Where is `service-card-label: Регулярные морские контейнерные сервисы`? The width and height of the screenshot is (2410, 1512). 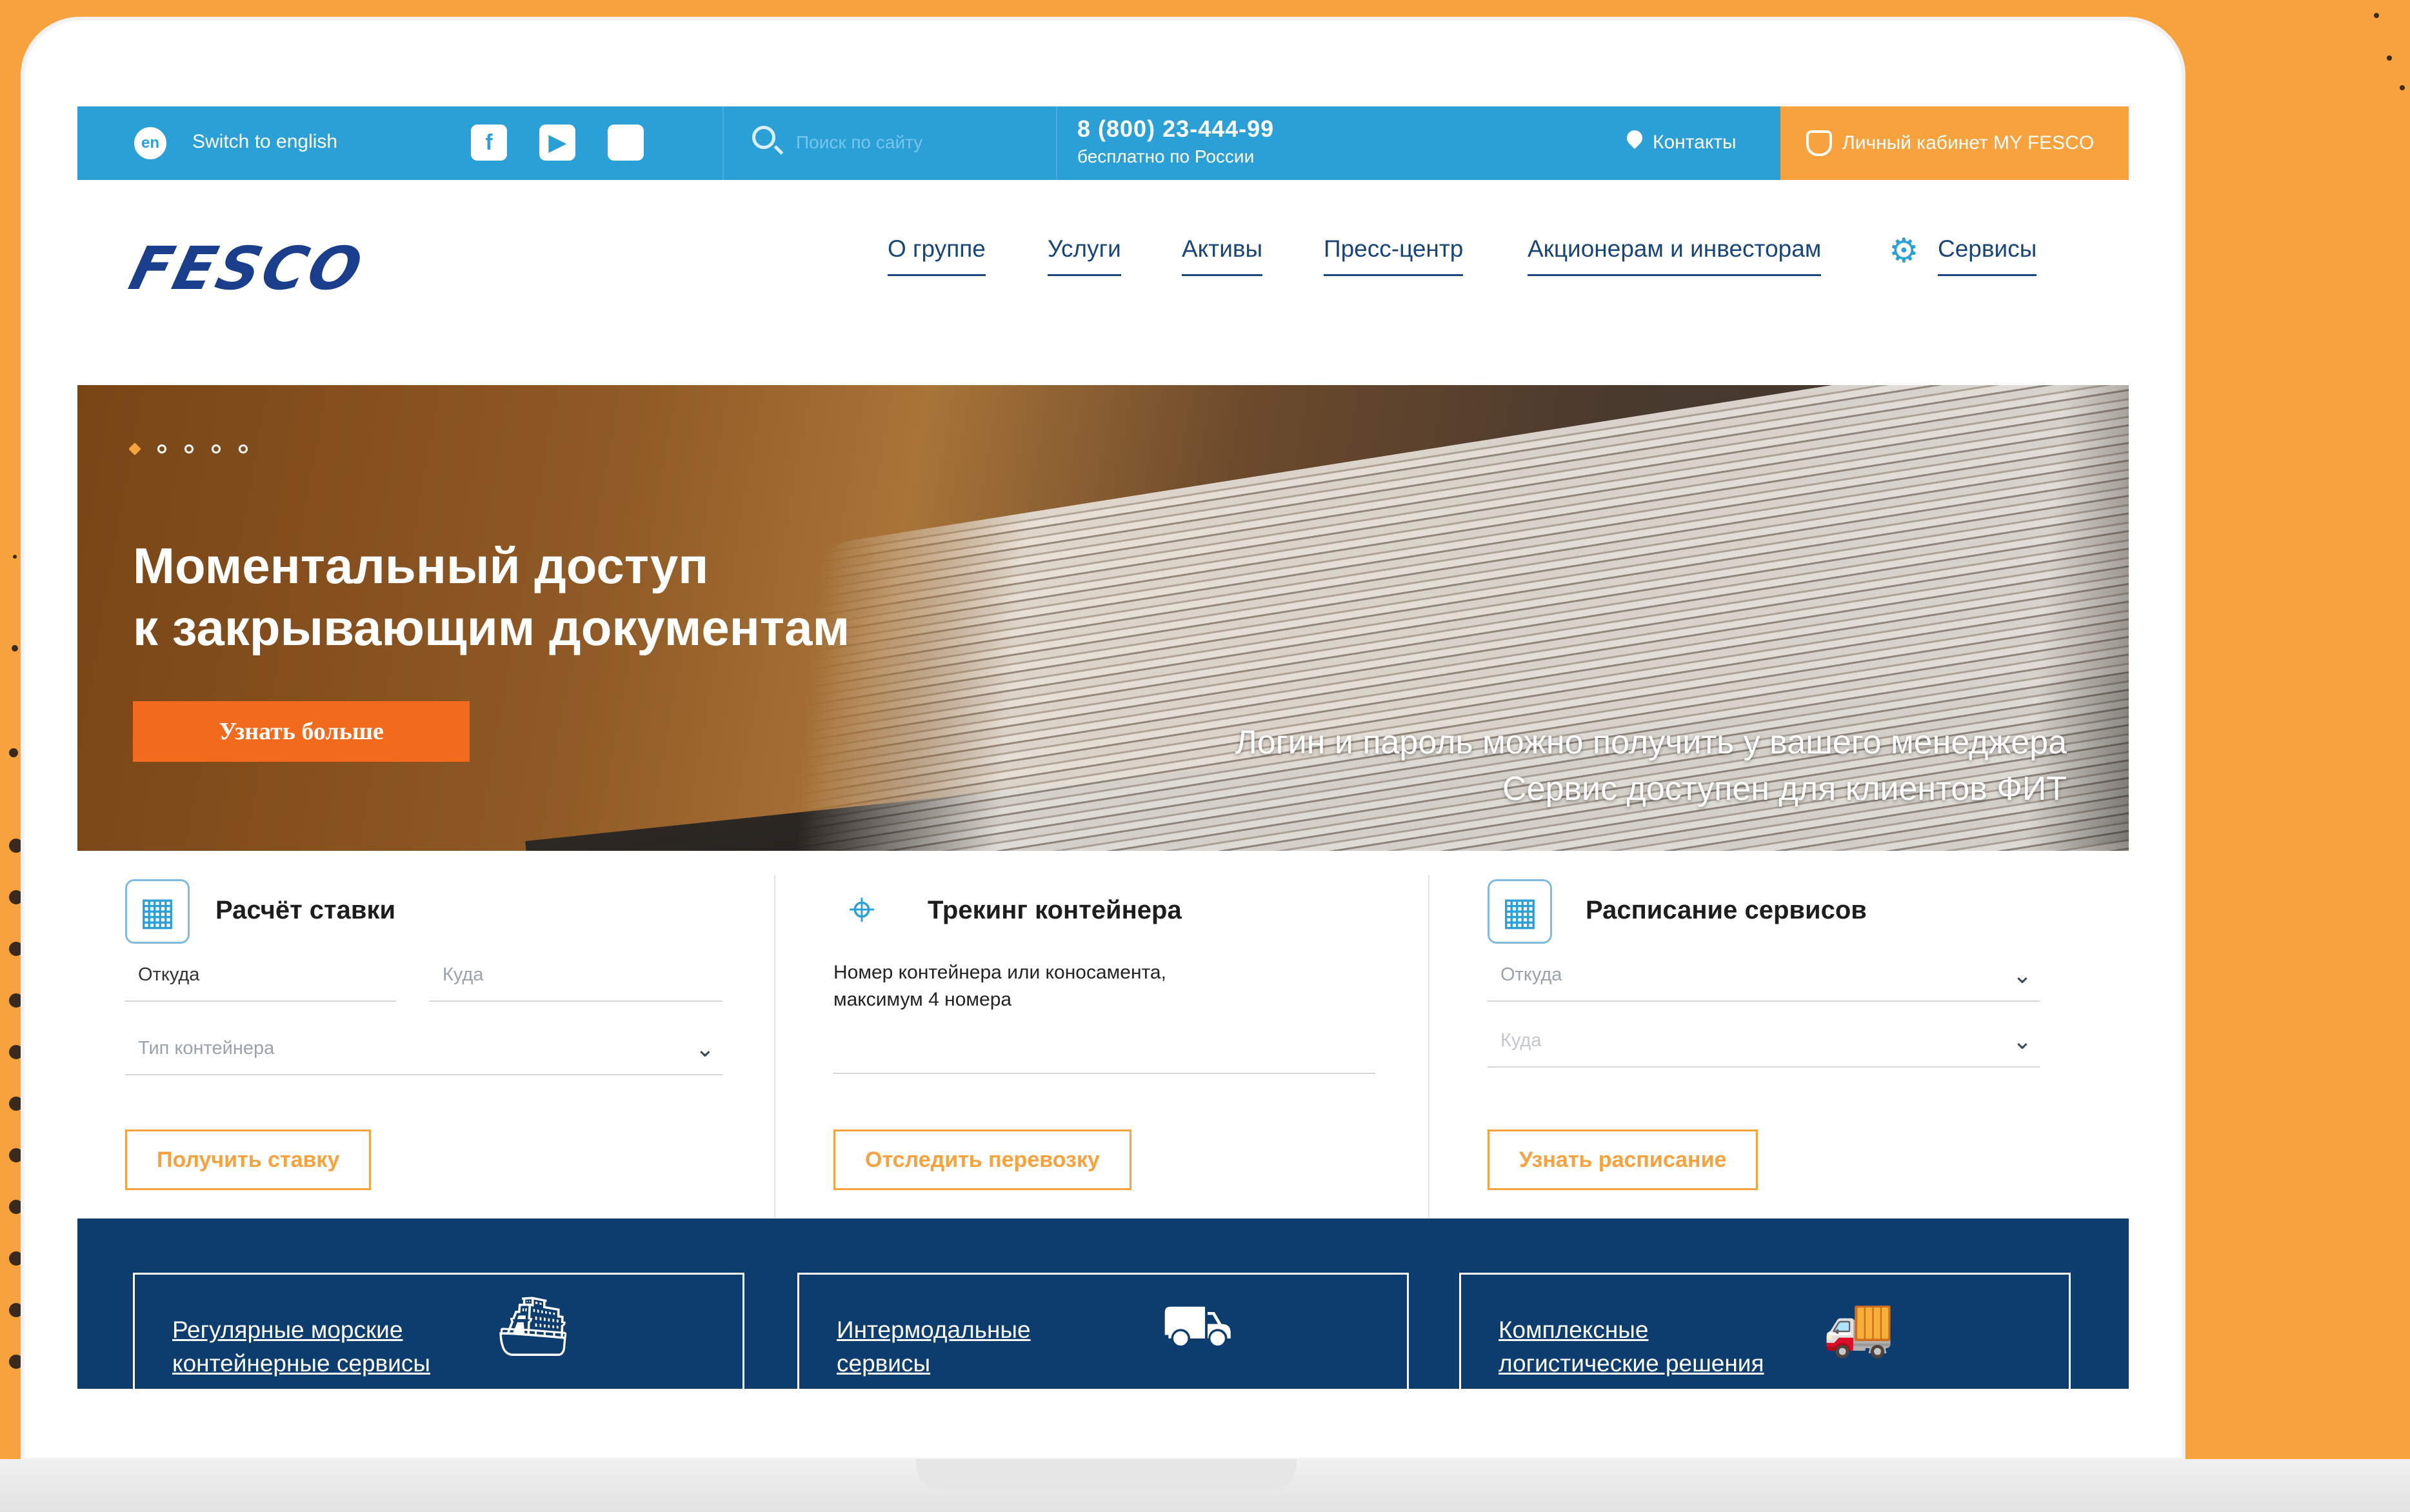
service-card-label: Регулярные морские контейнерные сервисы is located at coordinates (301, 1347).